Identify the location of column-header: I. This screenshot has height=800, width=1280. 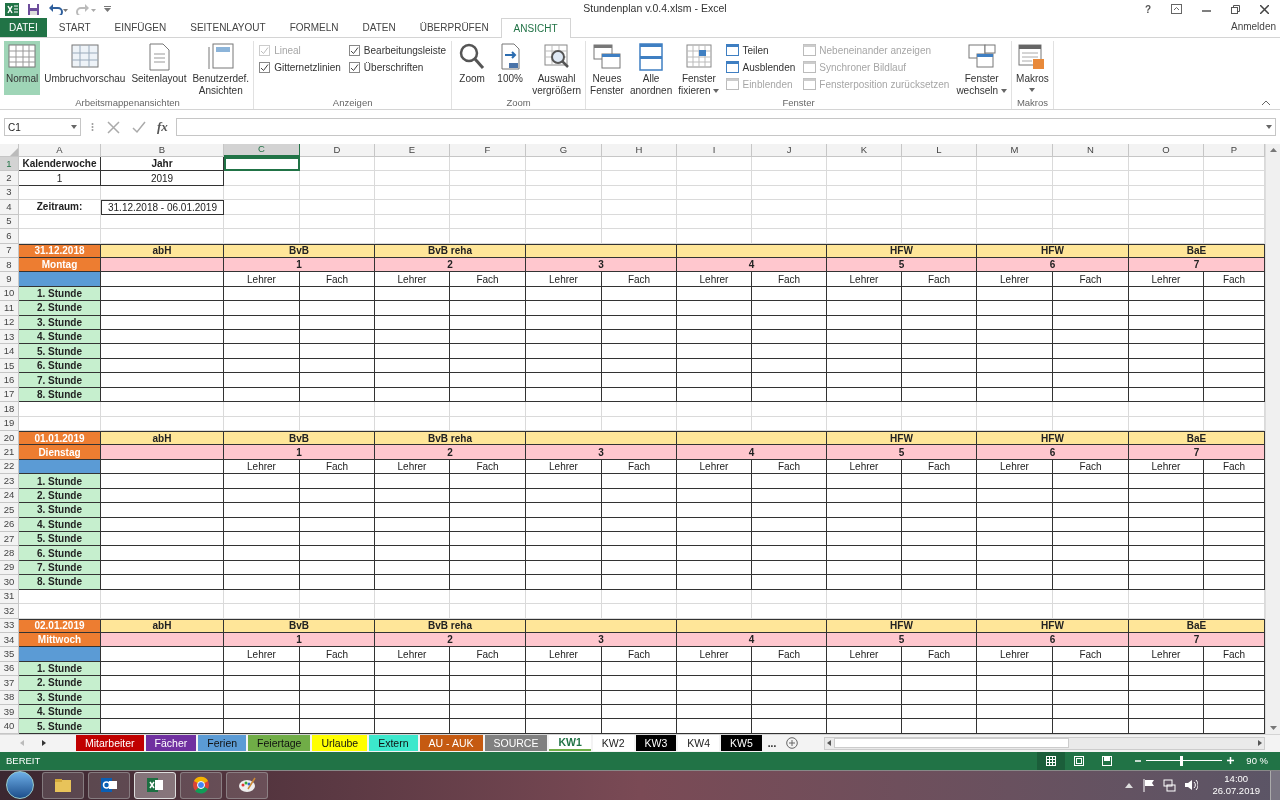
(714, 150).